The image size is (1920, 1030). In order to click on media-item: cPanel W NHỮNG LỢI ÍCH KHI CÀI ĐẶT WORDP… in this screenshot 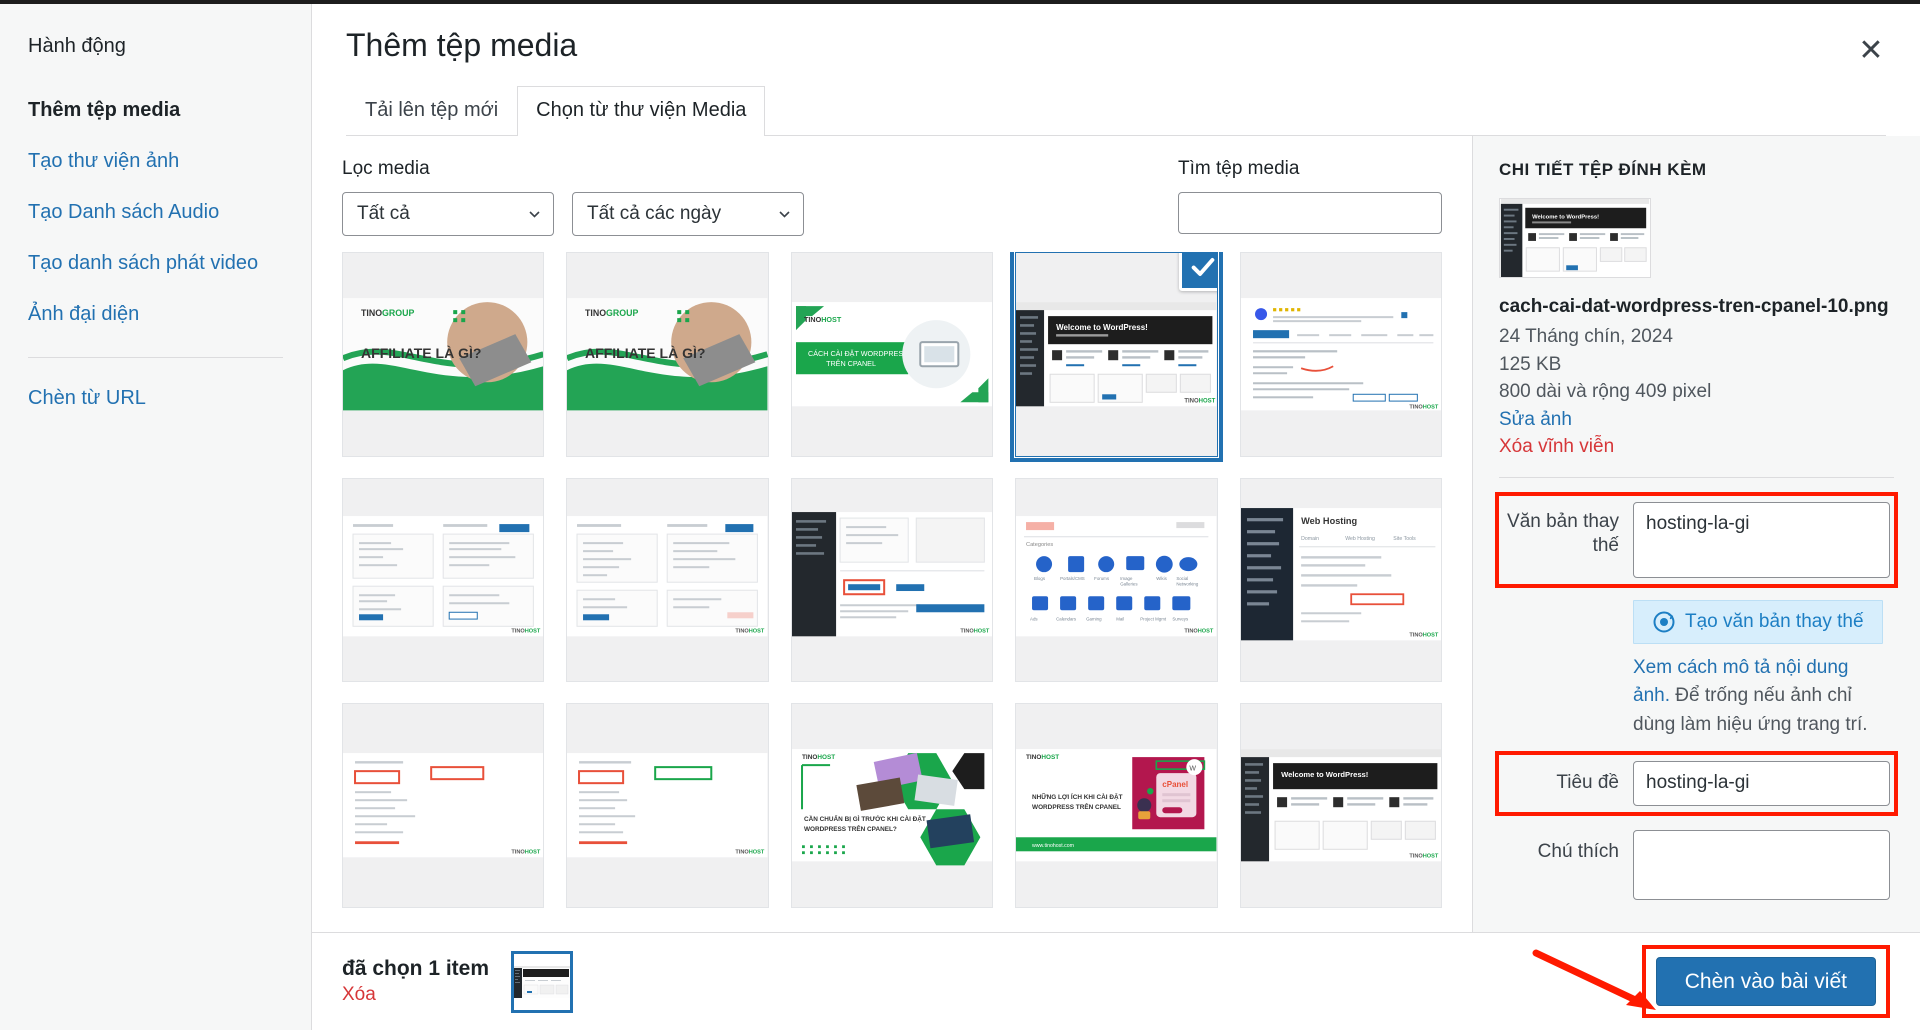, I will do `click(1116, 805)`.